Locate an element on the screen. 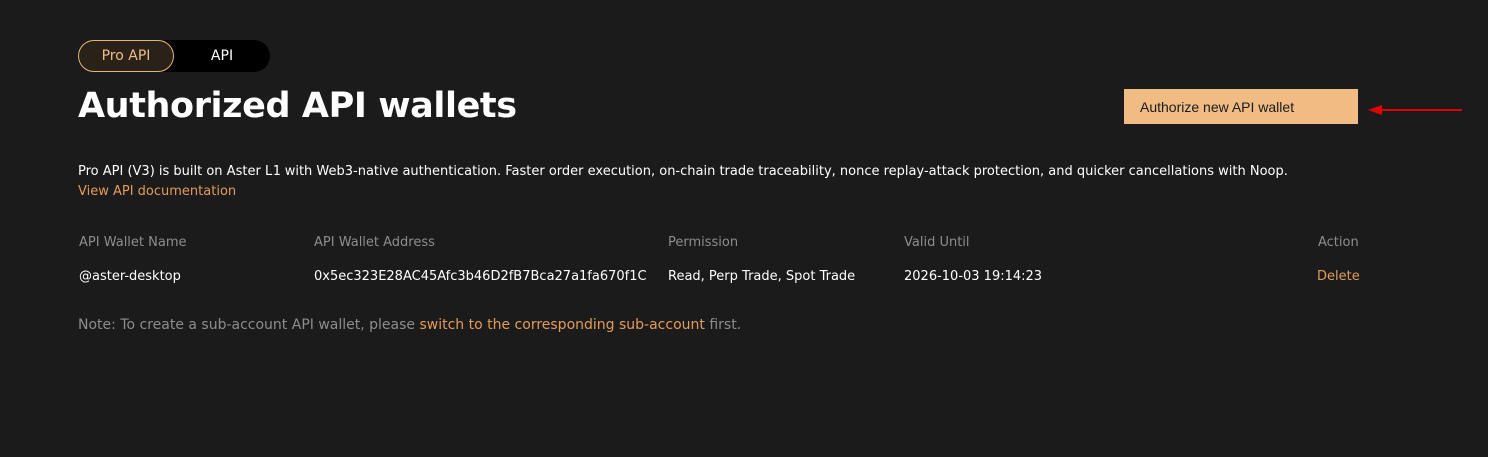 The height and width of the screenshot is (457, 1488). column-header-valid-until: Valid Until is located at coordinates (937, 242).